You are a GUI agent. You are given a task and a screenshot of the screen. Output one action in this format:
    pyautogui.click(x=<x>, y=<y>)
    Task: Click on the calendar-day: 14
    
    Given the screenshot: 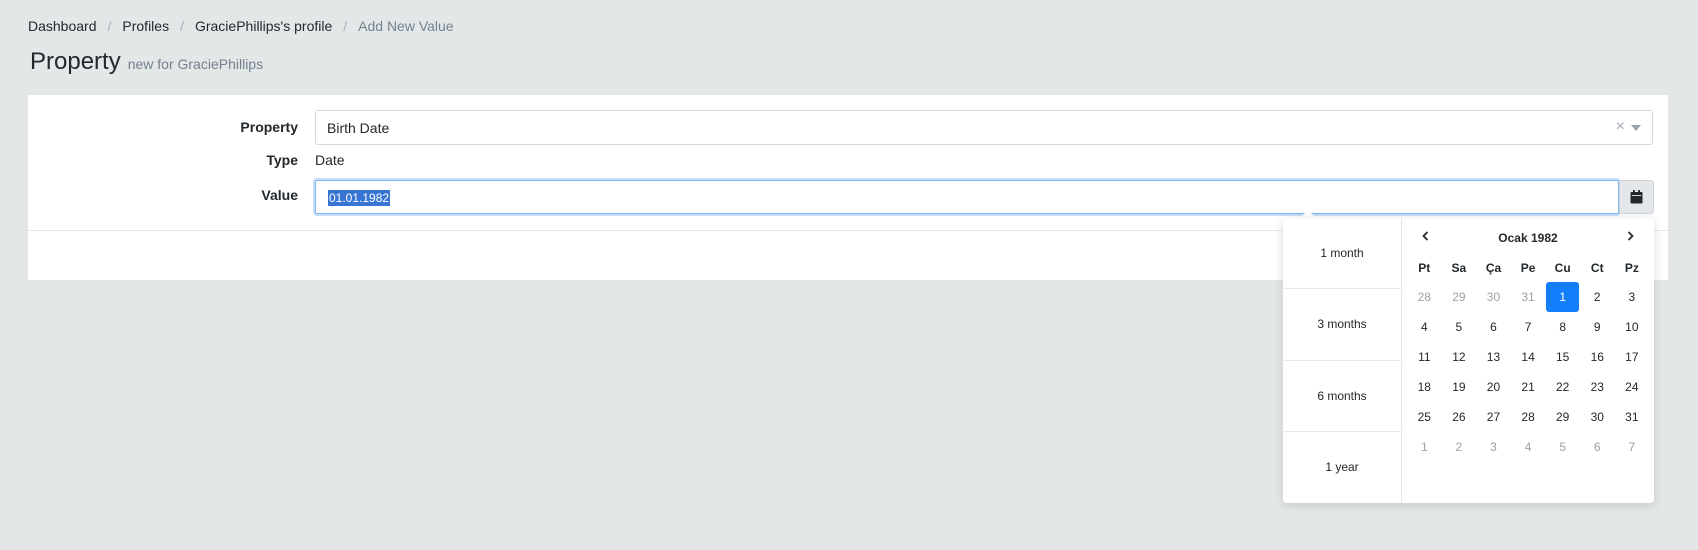 What is the action you would take?
    pyautogui.click(x=1528, y=357)
    